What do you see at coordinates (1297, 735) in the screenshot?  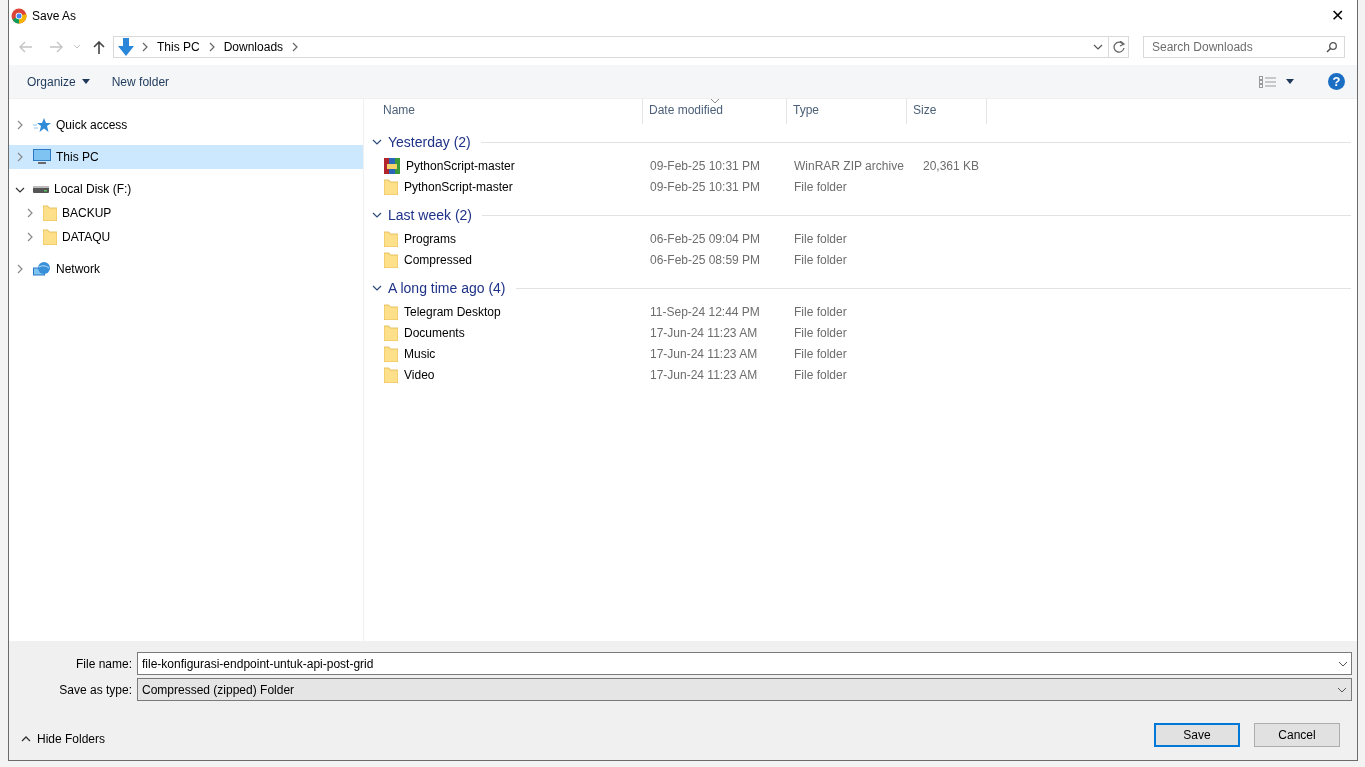 I see `dialog-button: Cancel` at bounding box center [1297, 735].